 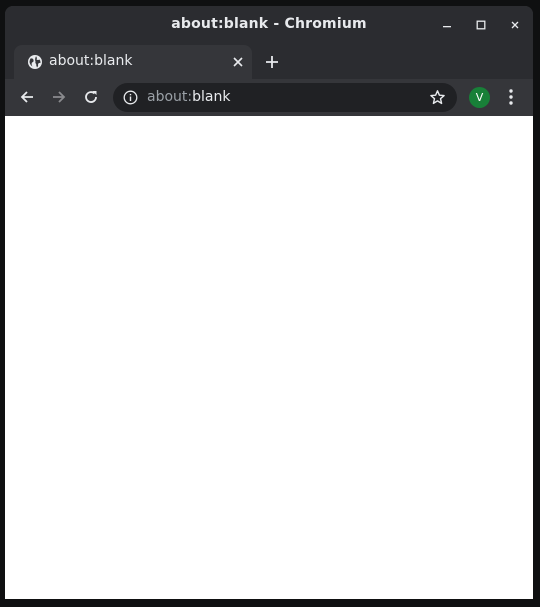 What do you see at coordinates (211, 97) in the screenshot?
I see `url-path: blank` at bounding box center [211, 97].